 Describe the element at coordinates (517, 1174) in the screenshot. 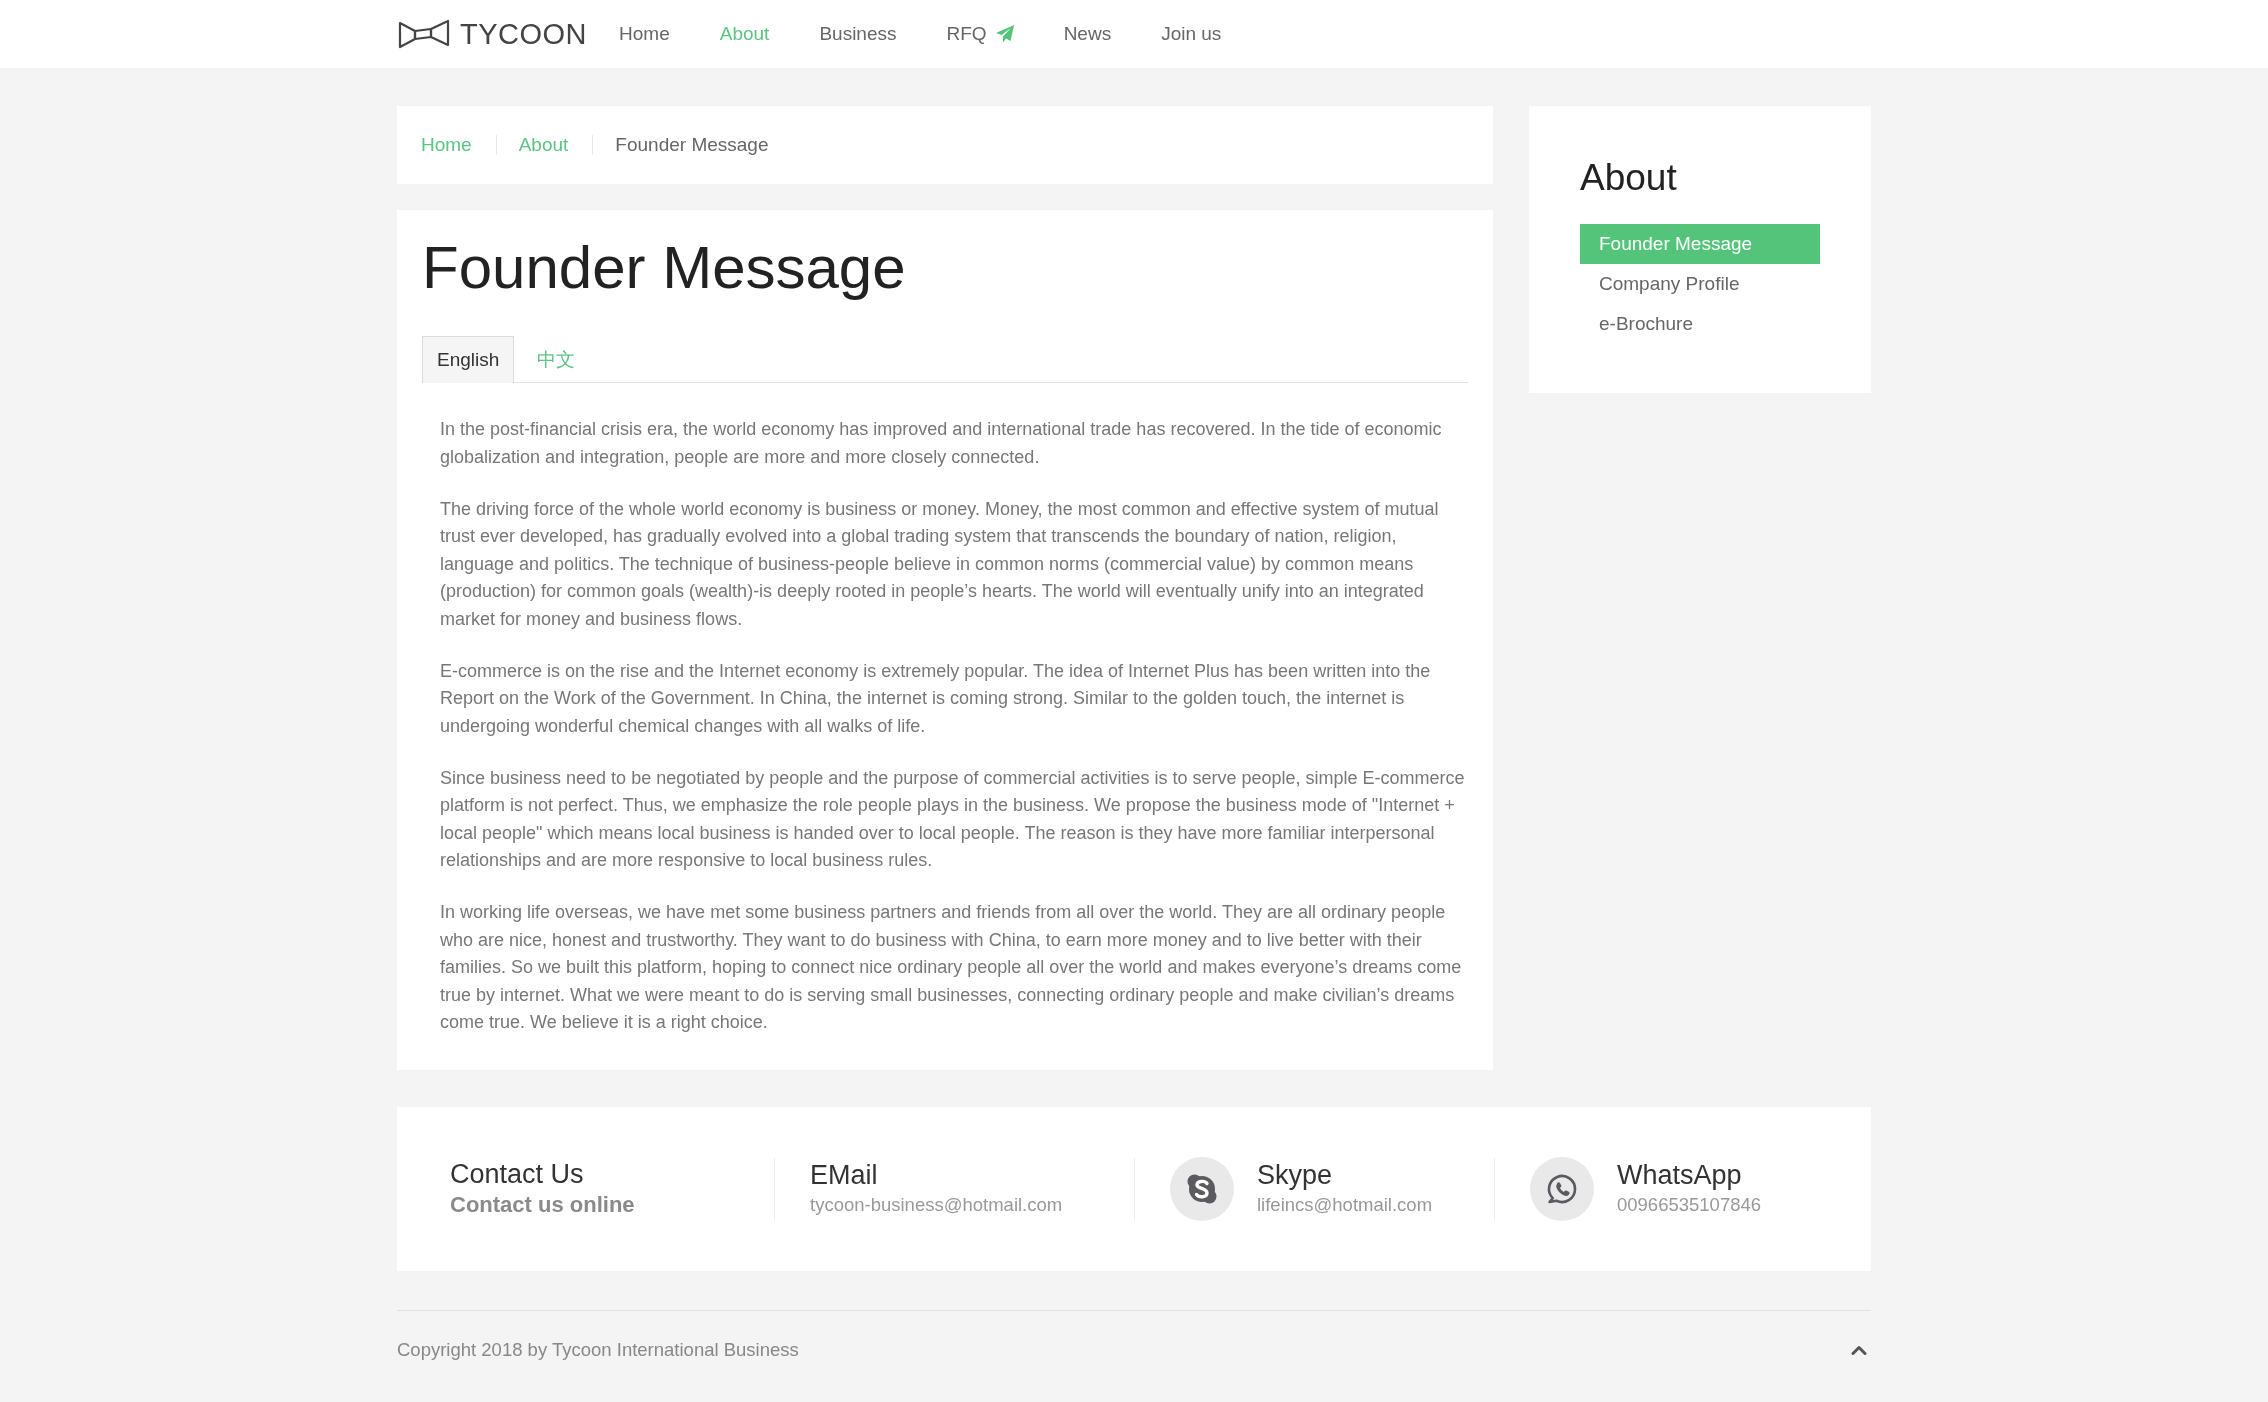

I see `contact-title: Contact Us` at that location.